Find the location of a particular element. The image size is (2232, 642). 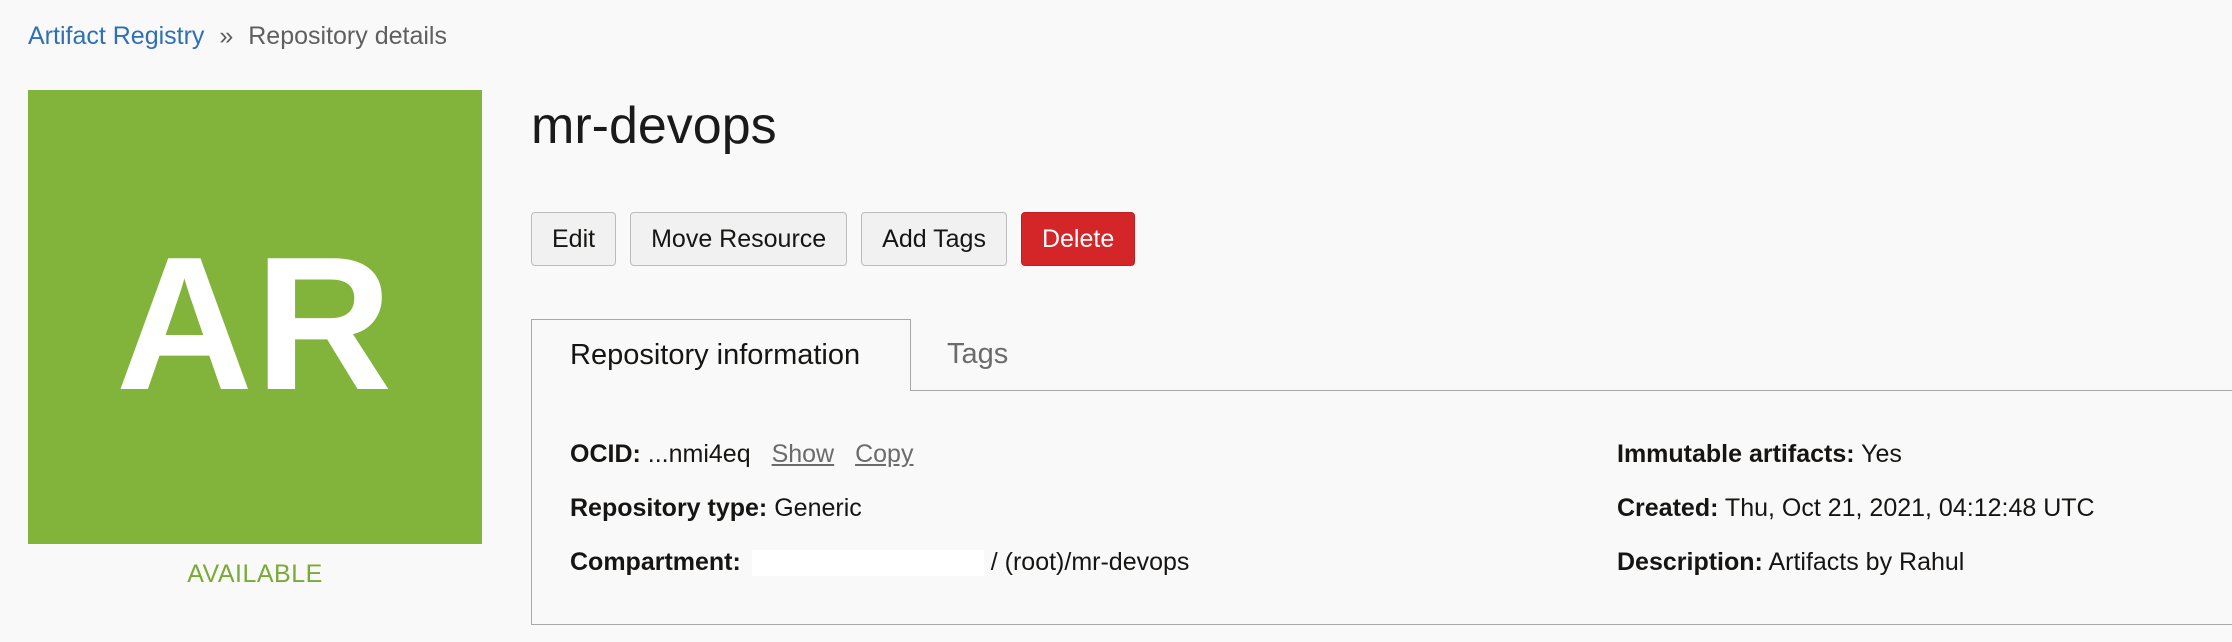

detail-tabs: Repository information Tags is located at coordinates (1381, 355).